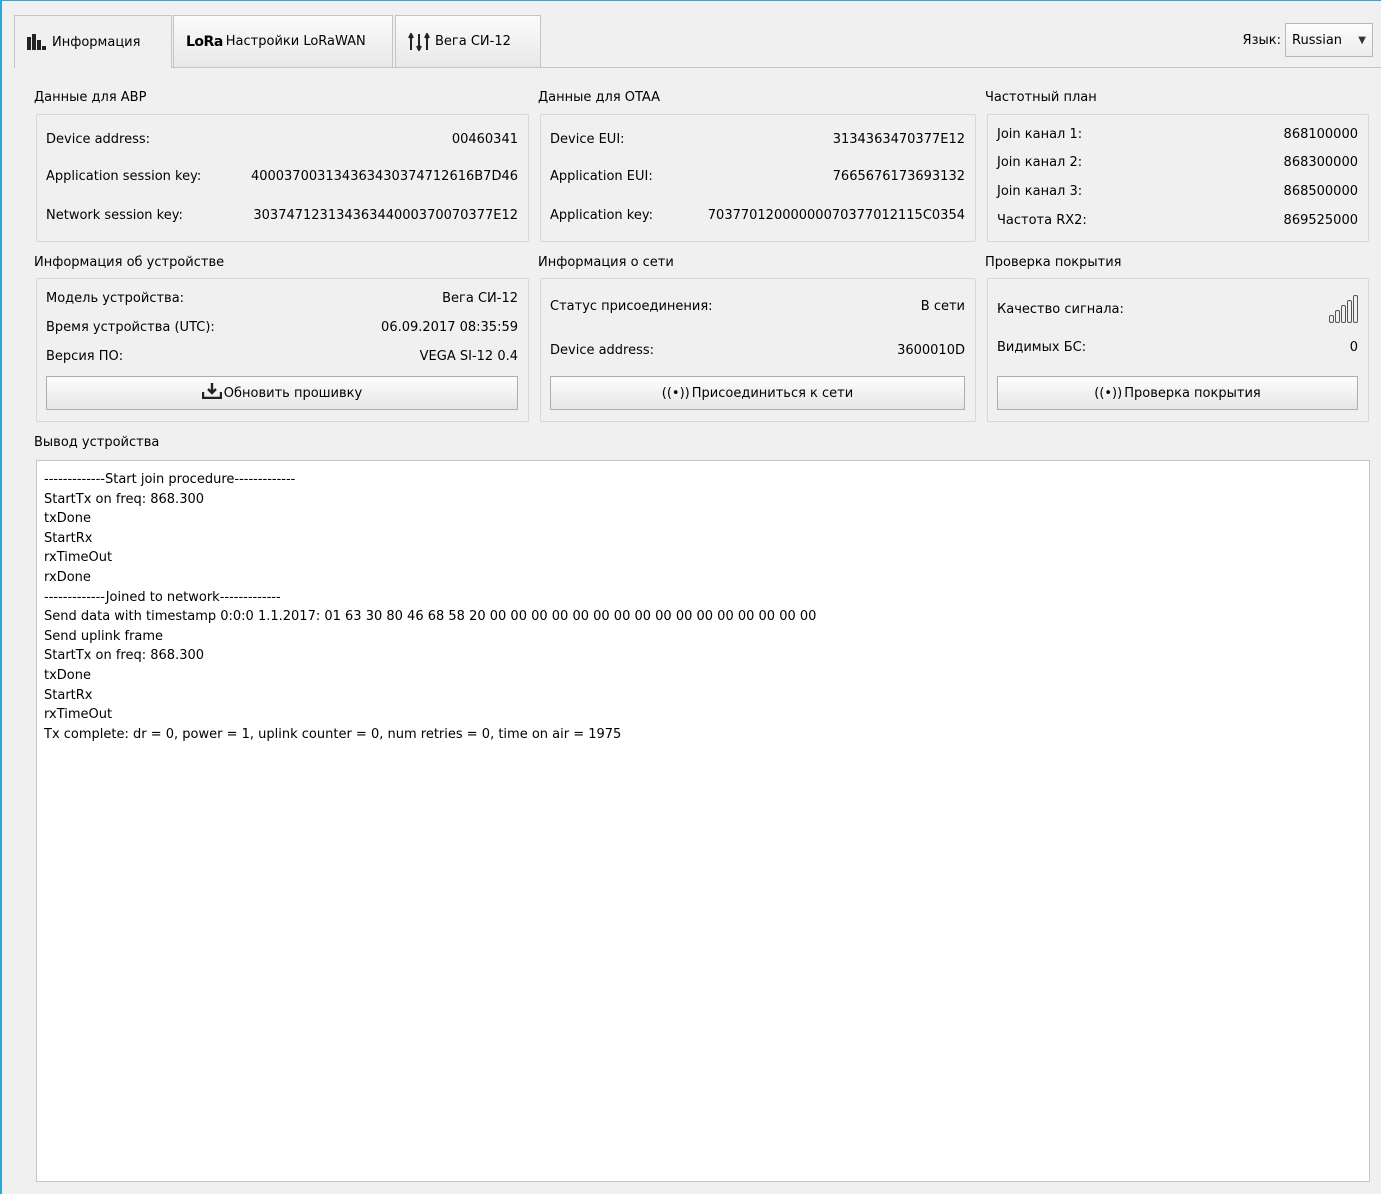  Describe the element at coordinates (1320, 191) in the screenshot. I see `join-channel-3-value: 868500000` at that location.